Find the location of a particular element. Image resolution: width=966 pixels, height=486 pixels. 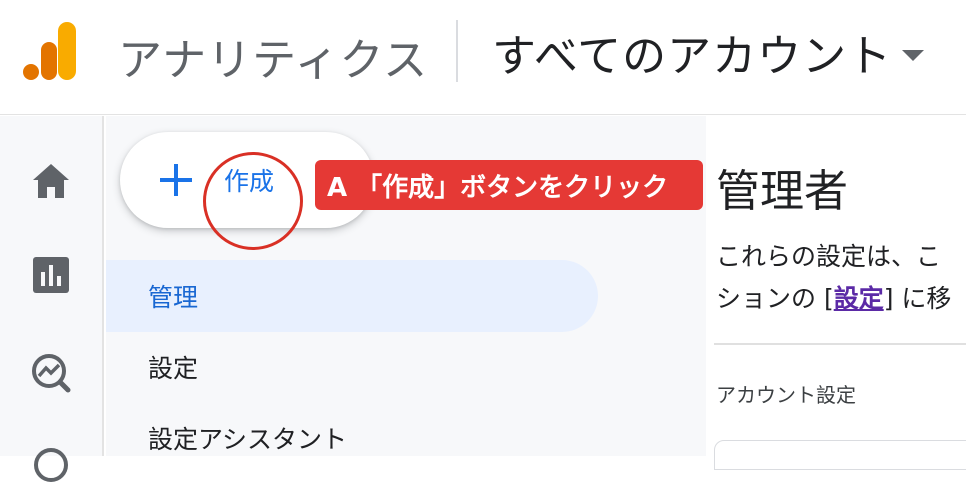

sidenav-item-settings: 設定 is located at coordinates (352, 367).